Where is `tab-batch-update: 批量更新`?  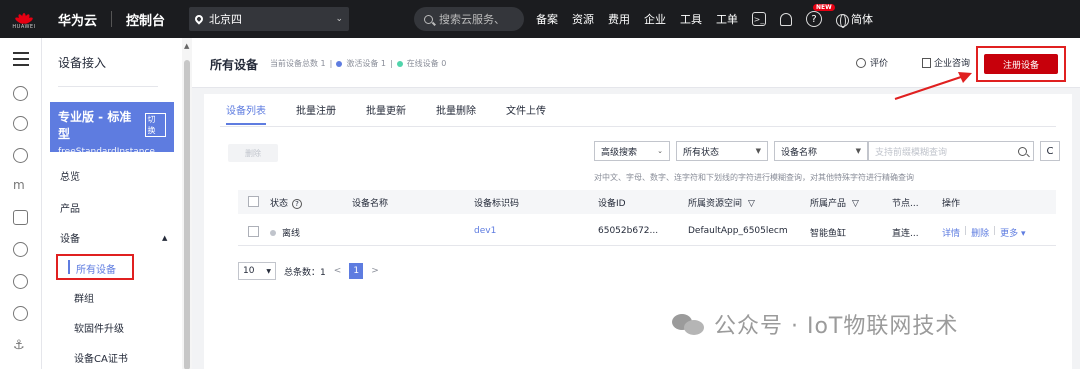 tab-batch-update: 批量更新 is located at coordinates (386, 113).